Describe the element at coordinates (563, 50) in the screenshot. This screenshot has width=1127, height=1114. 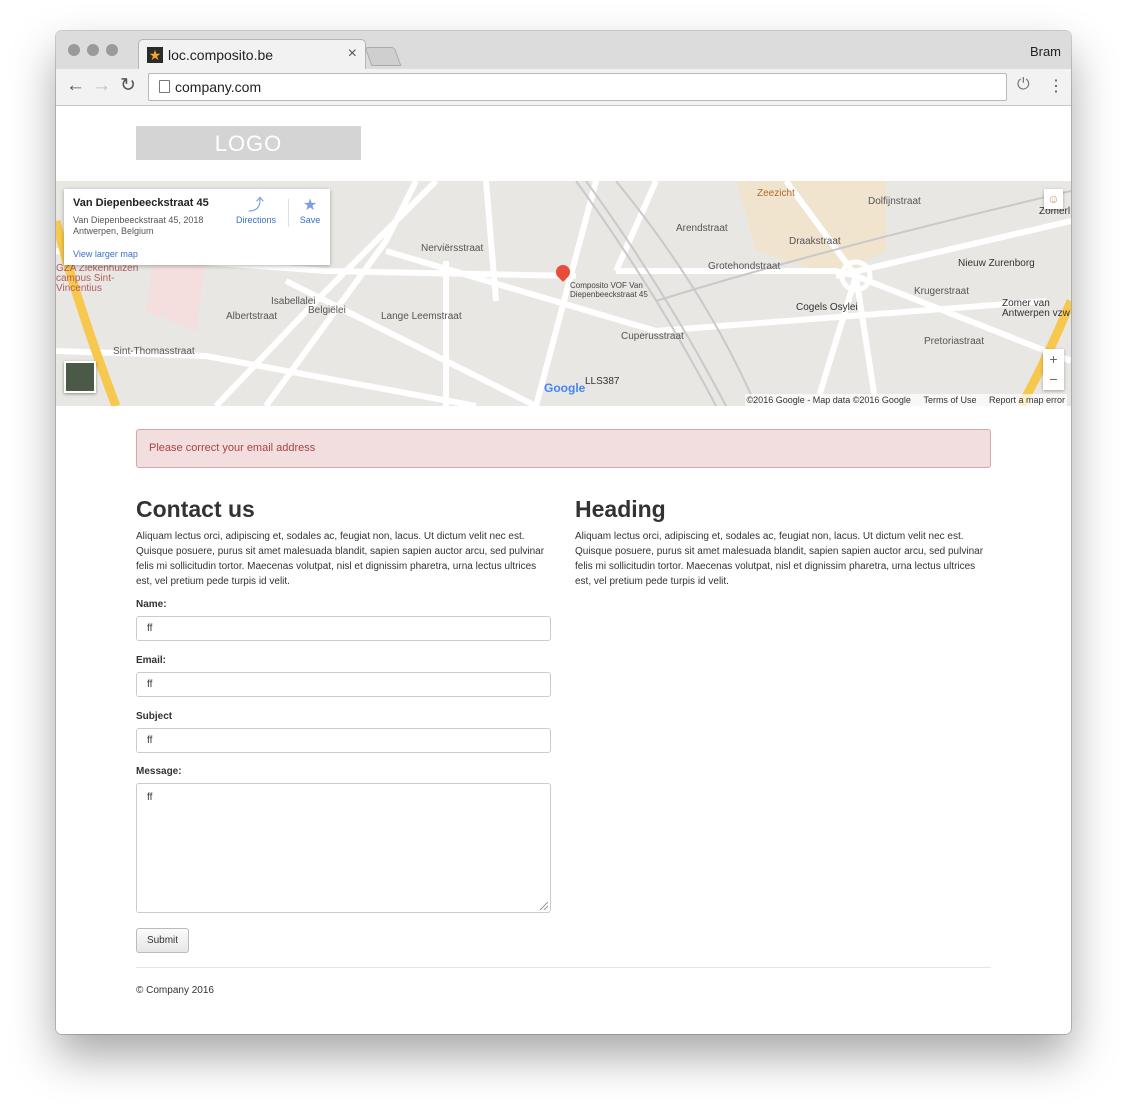
I see `tab-strip: ★ loc.composito.be × Bram` at that location.